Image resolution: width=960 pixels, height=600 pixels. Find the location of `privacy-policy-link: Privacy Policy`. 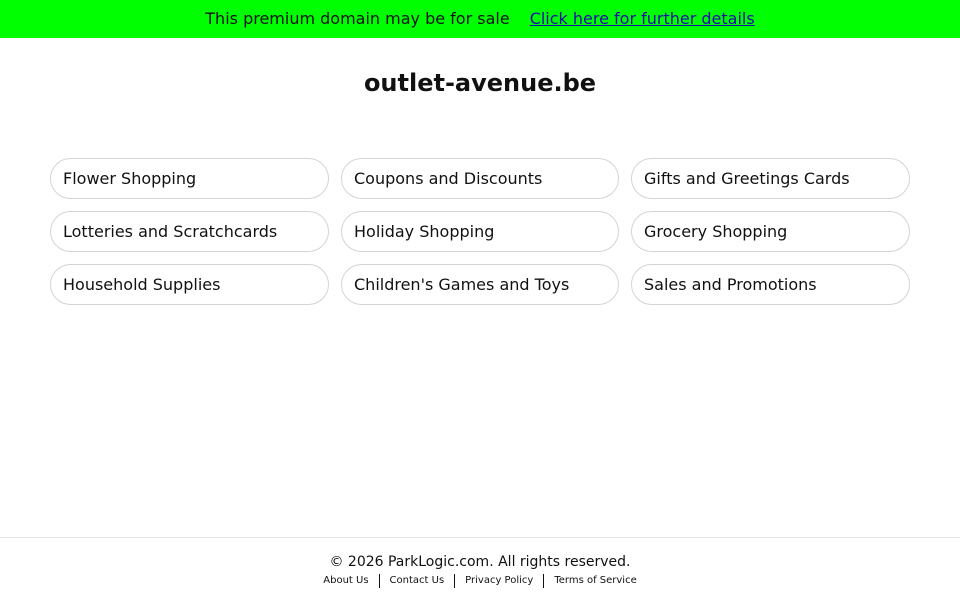

privacy-policy-link: Privacy Policy is located at coordinates (499, 581).